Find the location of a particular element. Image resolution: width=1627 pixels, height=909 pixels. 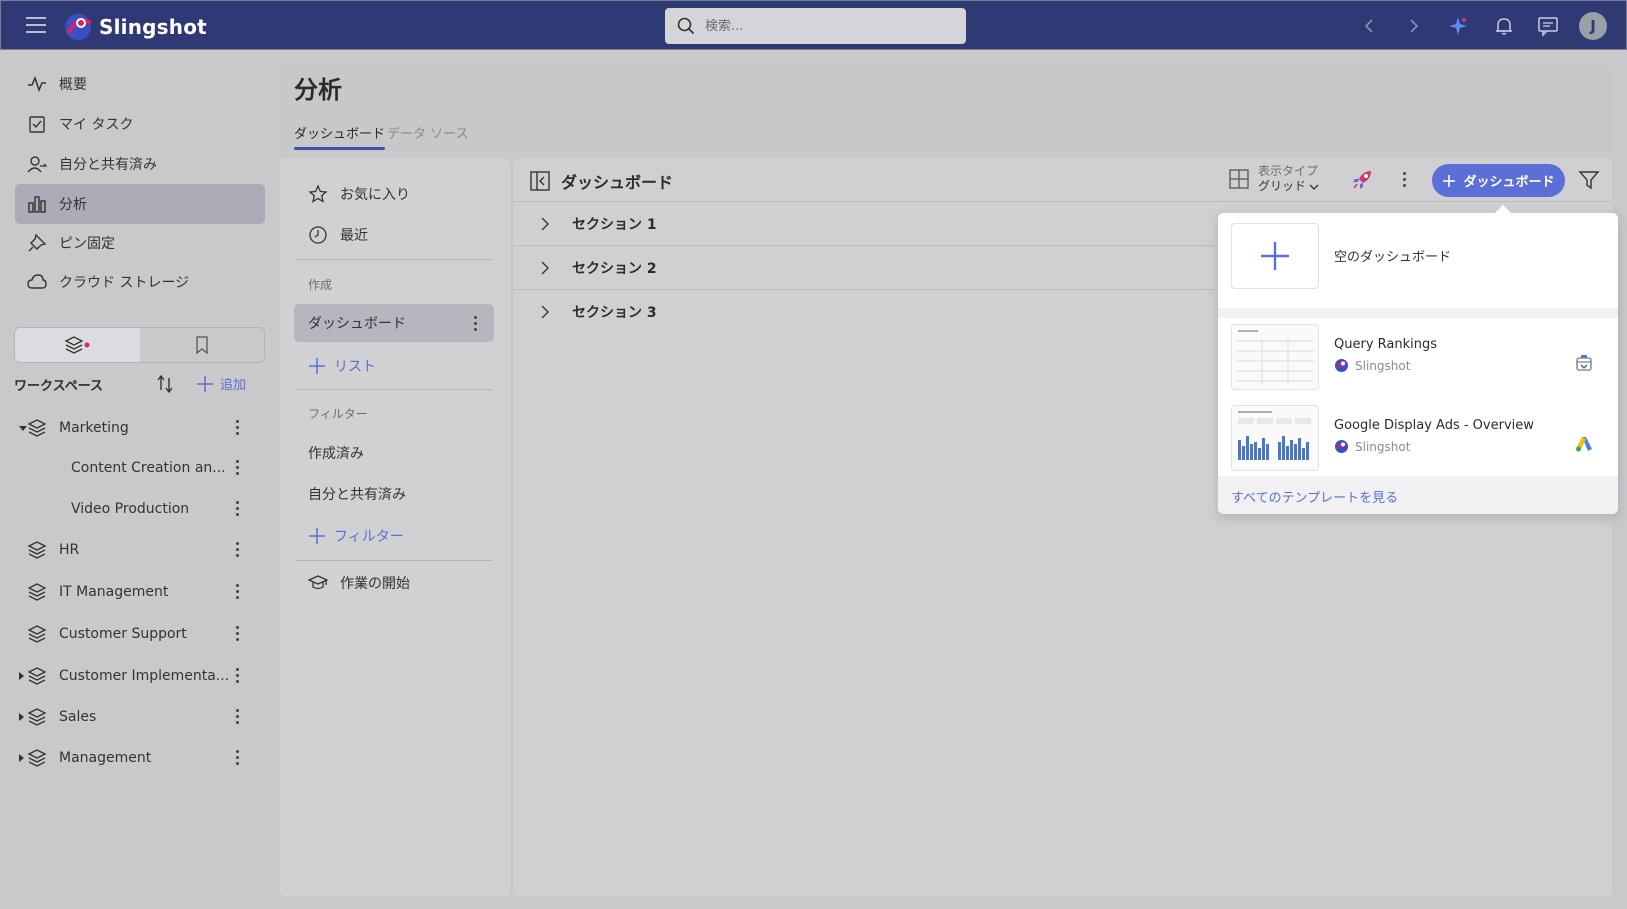

shared-filter-label: 自分と共有済み is located at coordinates (357, 495).